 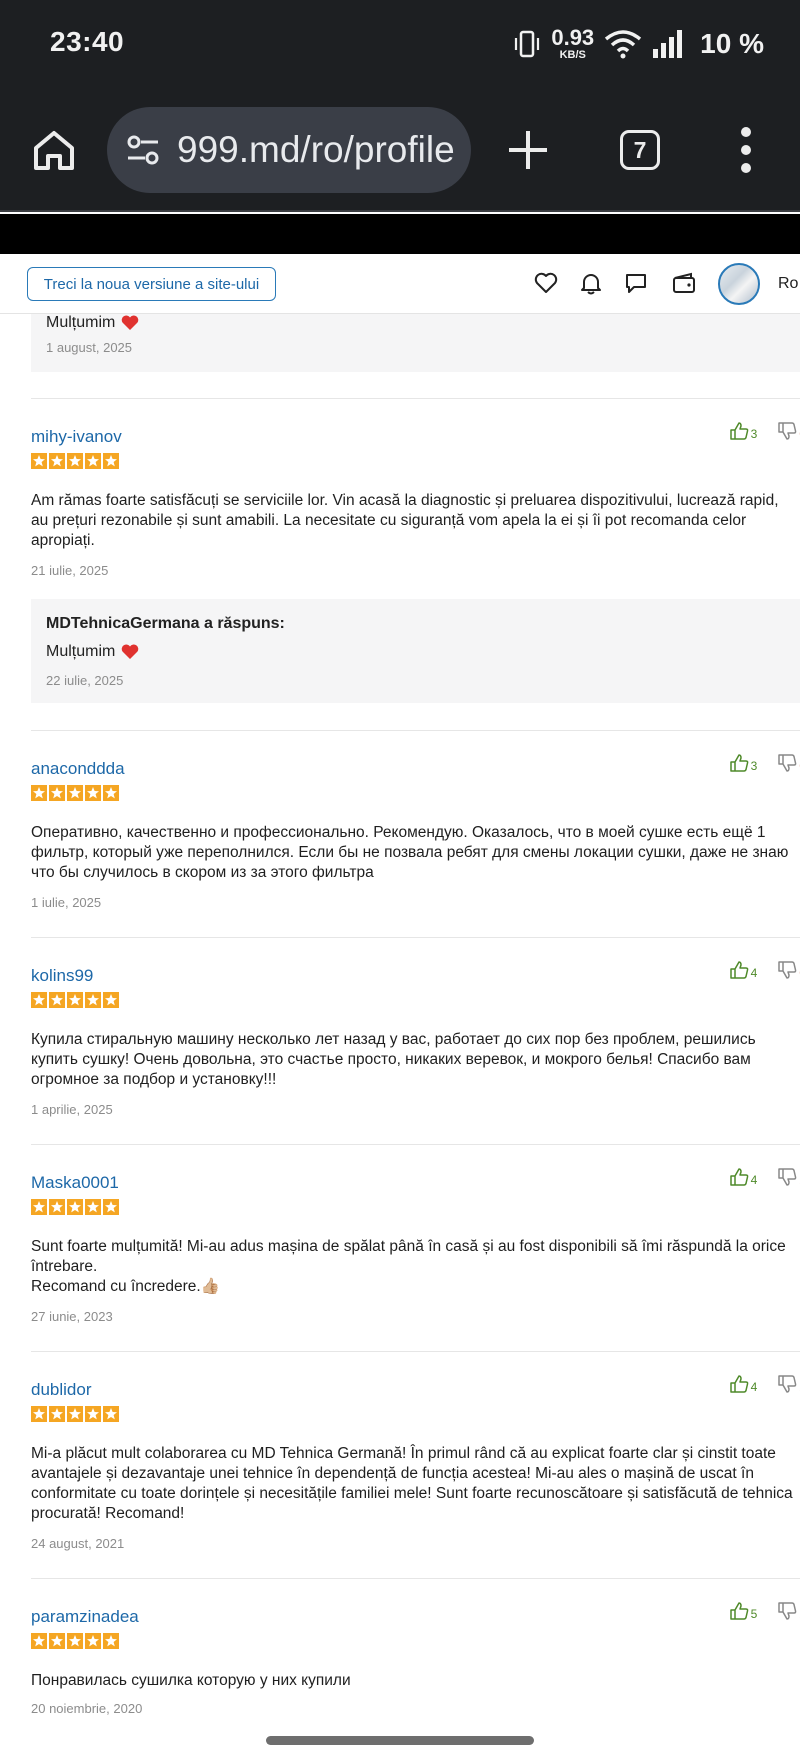 What do you see at coordinates (764, 1611) in the screenshot?
I see `vote-buttons: 5 2` at bounding box center [764, 1611].